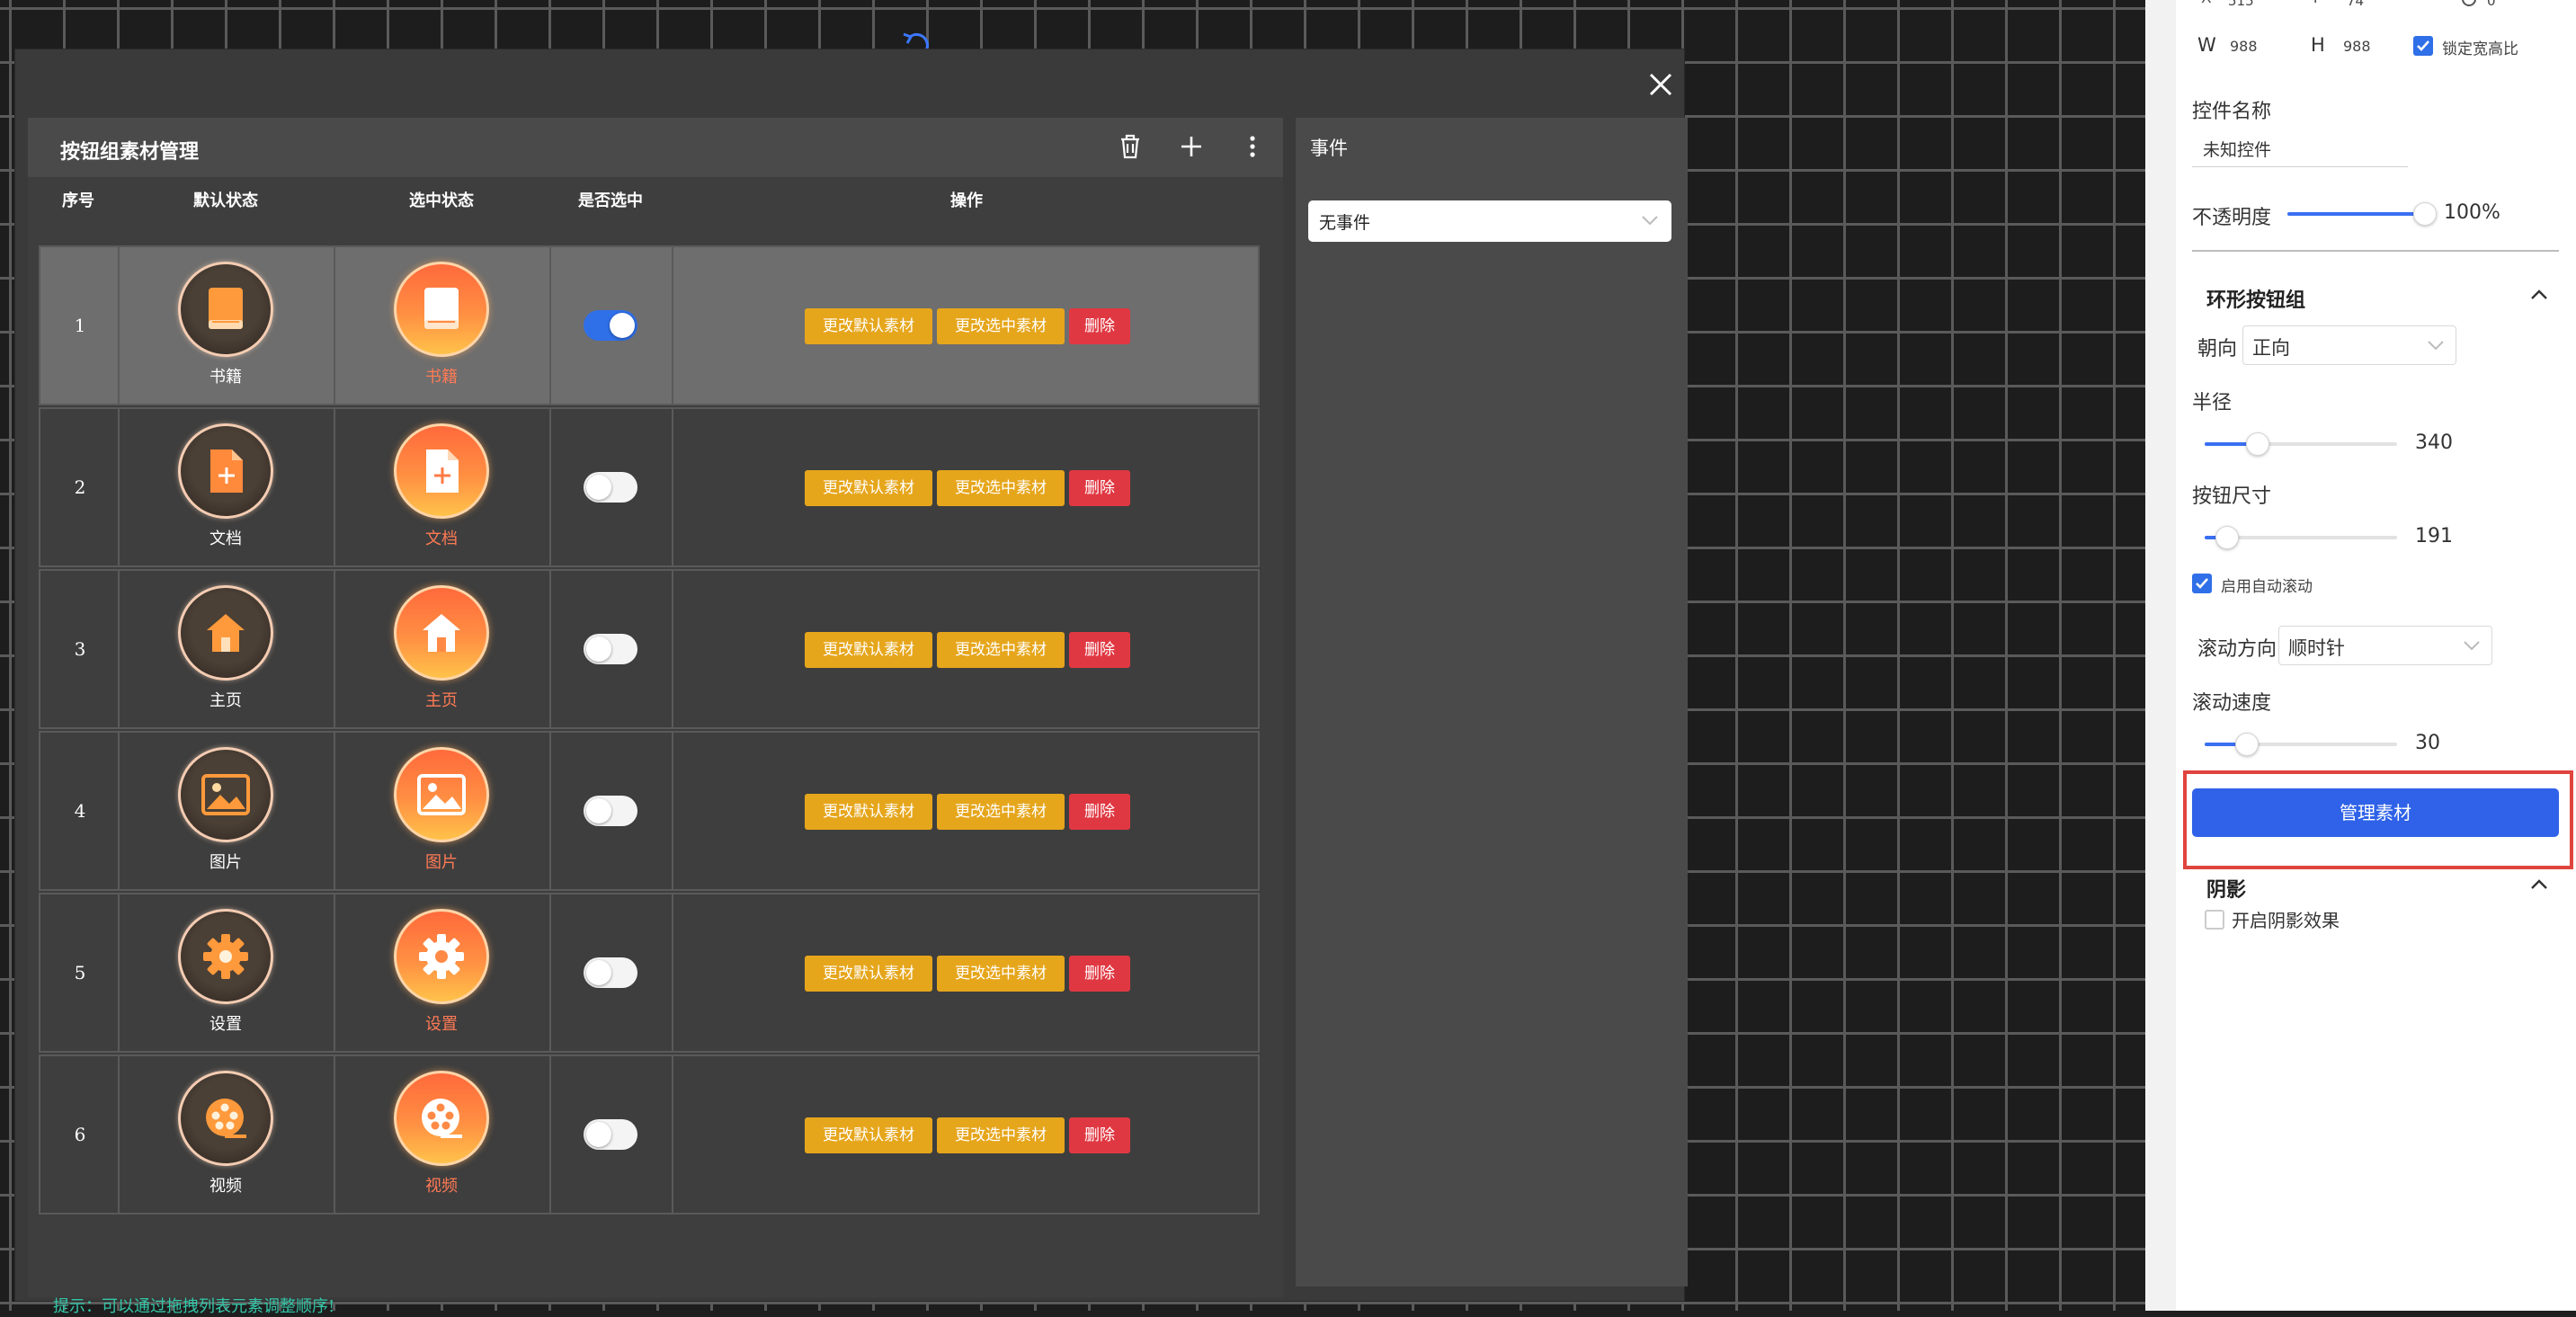 The image size is (2576, 1317). Describe the element at coordinates (649, 325) in the screenshot. I see `table-row: 1 书籍 书籍 更改默认素材 更改选中素材 删除` at that location.